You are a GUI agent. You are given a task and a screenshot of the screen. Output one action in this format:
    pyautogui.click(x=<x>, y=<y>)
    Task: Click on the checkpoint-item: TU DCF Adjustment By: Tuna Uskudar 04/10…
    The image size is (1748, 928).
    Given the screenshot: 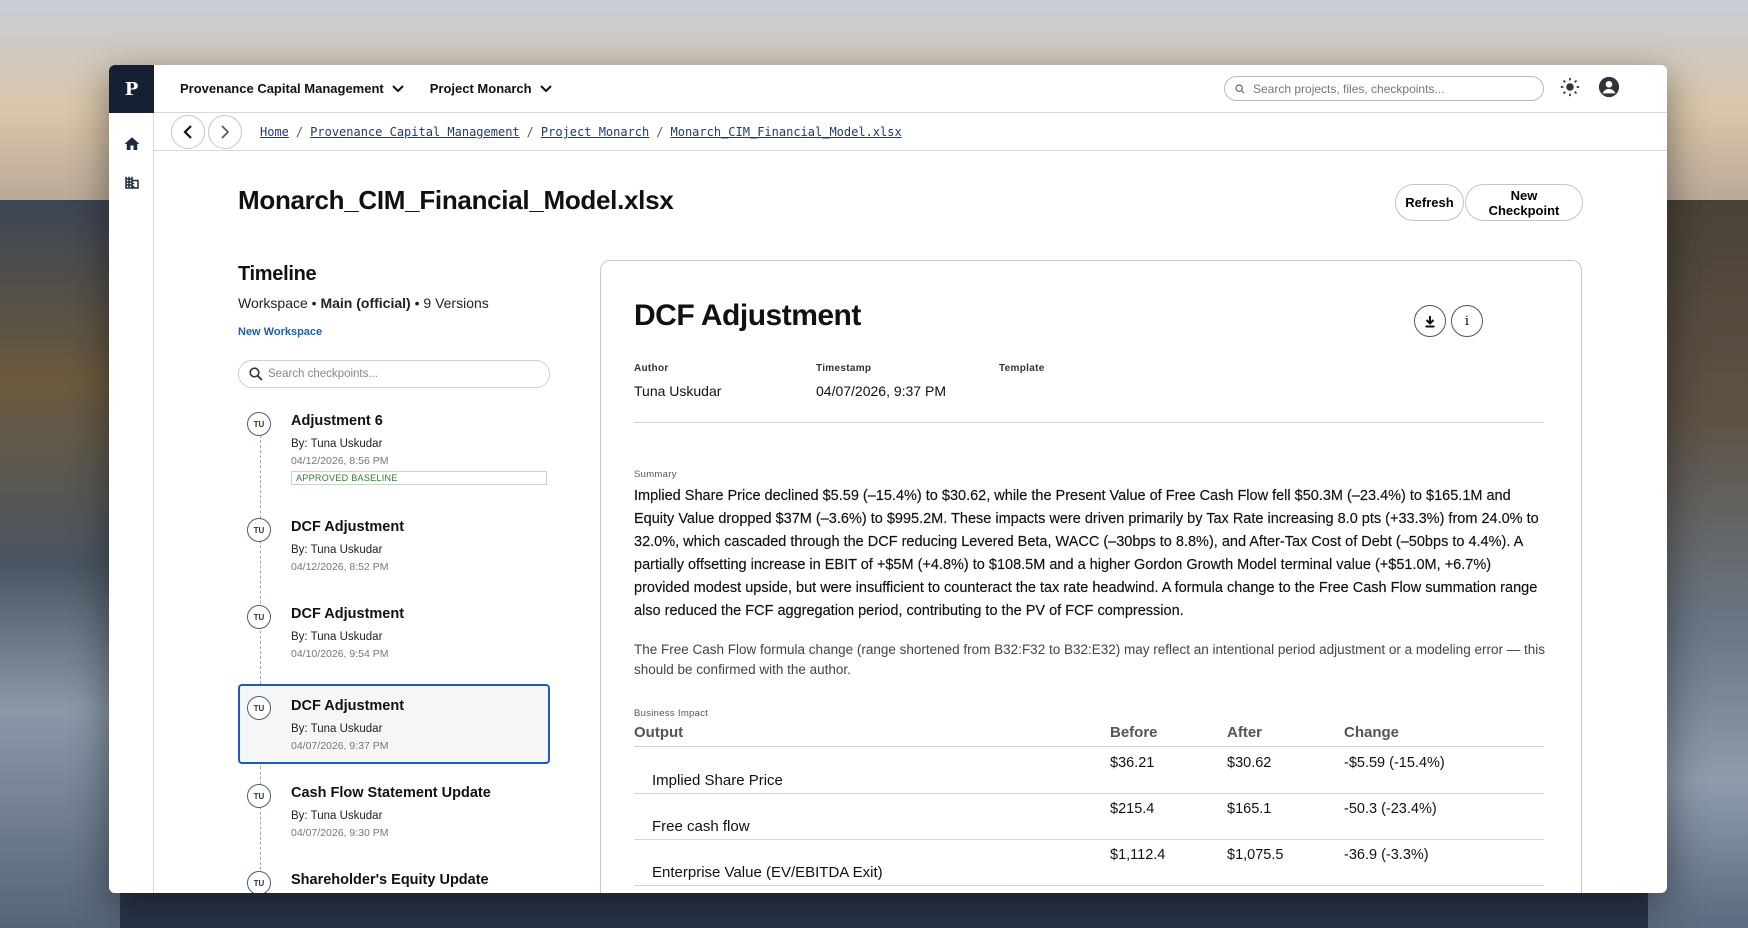 What is the action you would take?
    pyautogui.click(x=394, y=634)
    